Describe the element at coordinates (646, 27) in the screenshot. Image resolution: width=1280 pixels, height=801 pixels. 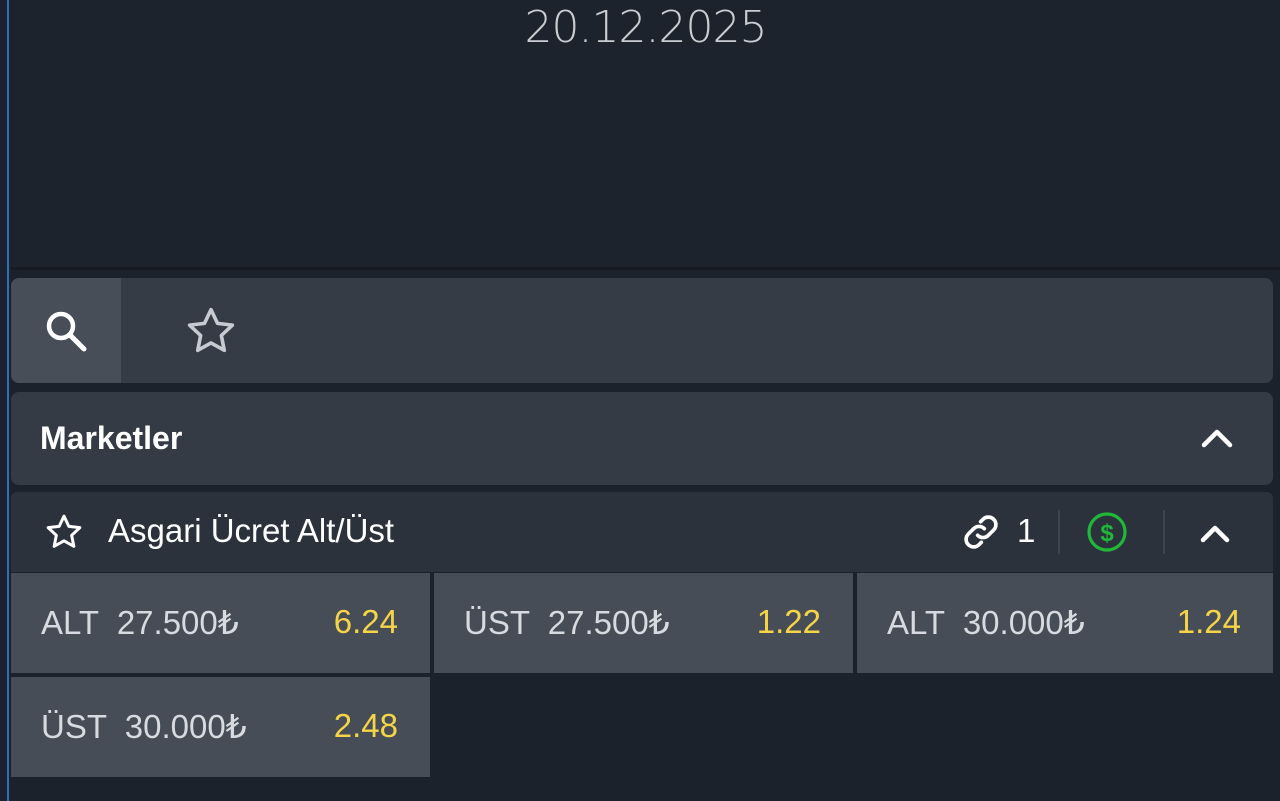
I see `header-date: 20.12.2025` at that location.